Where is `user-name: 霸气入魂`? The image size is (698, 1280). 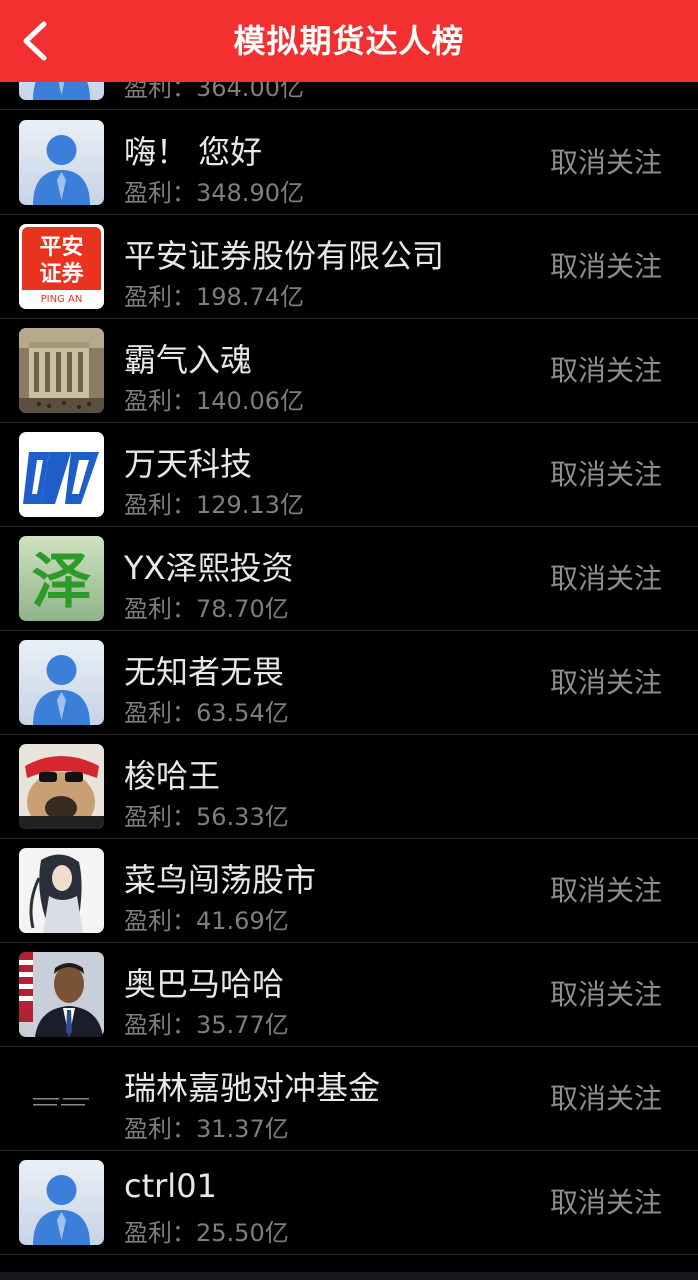 user-name: 霸气入魂 is located at coordinates (188, 358).